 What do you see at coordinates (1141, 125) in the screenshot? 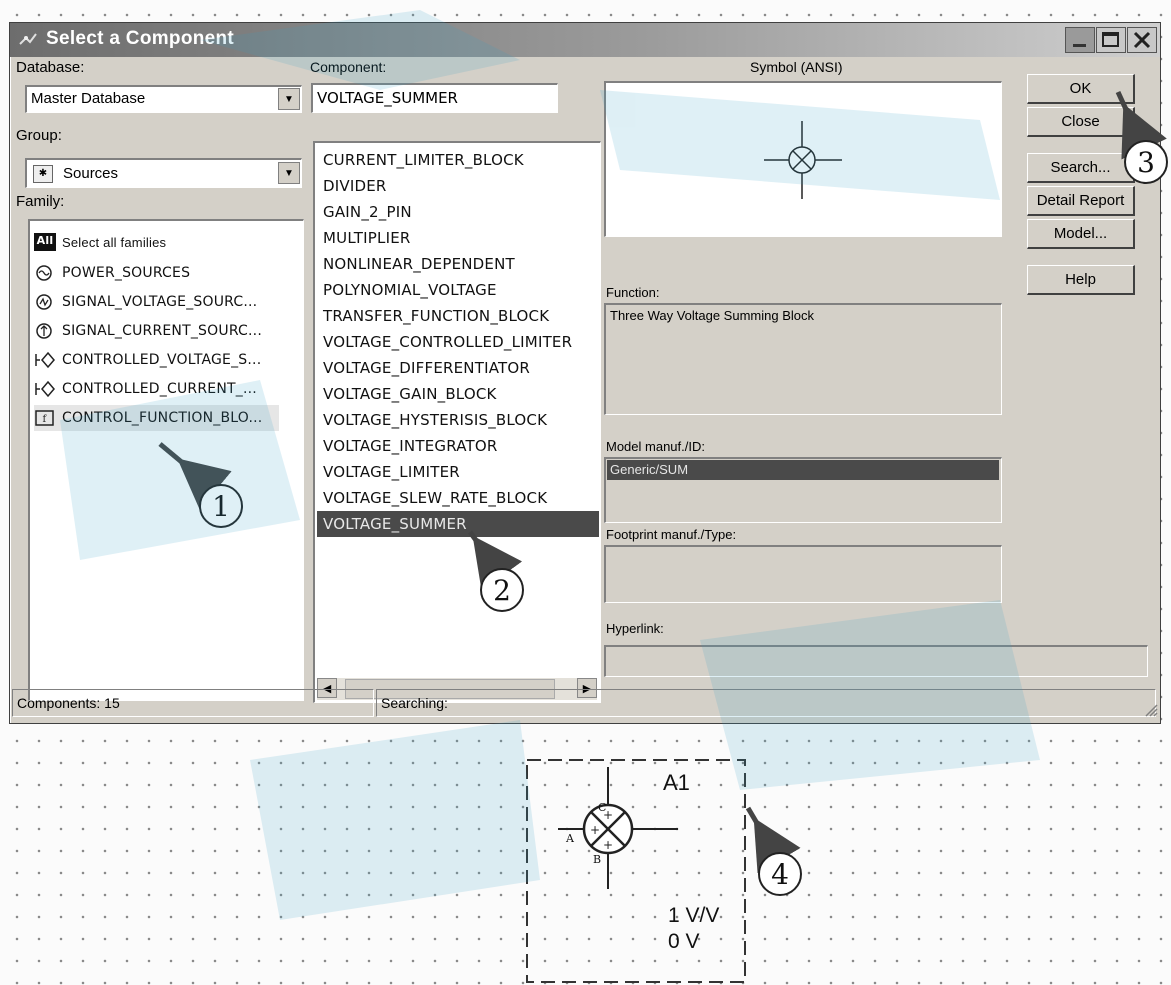
I see `callout-3-arrow` at bounding box center [1141, 125].